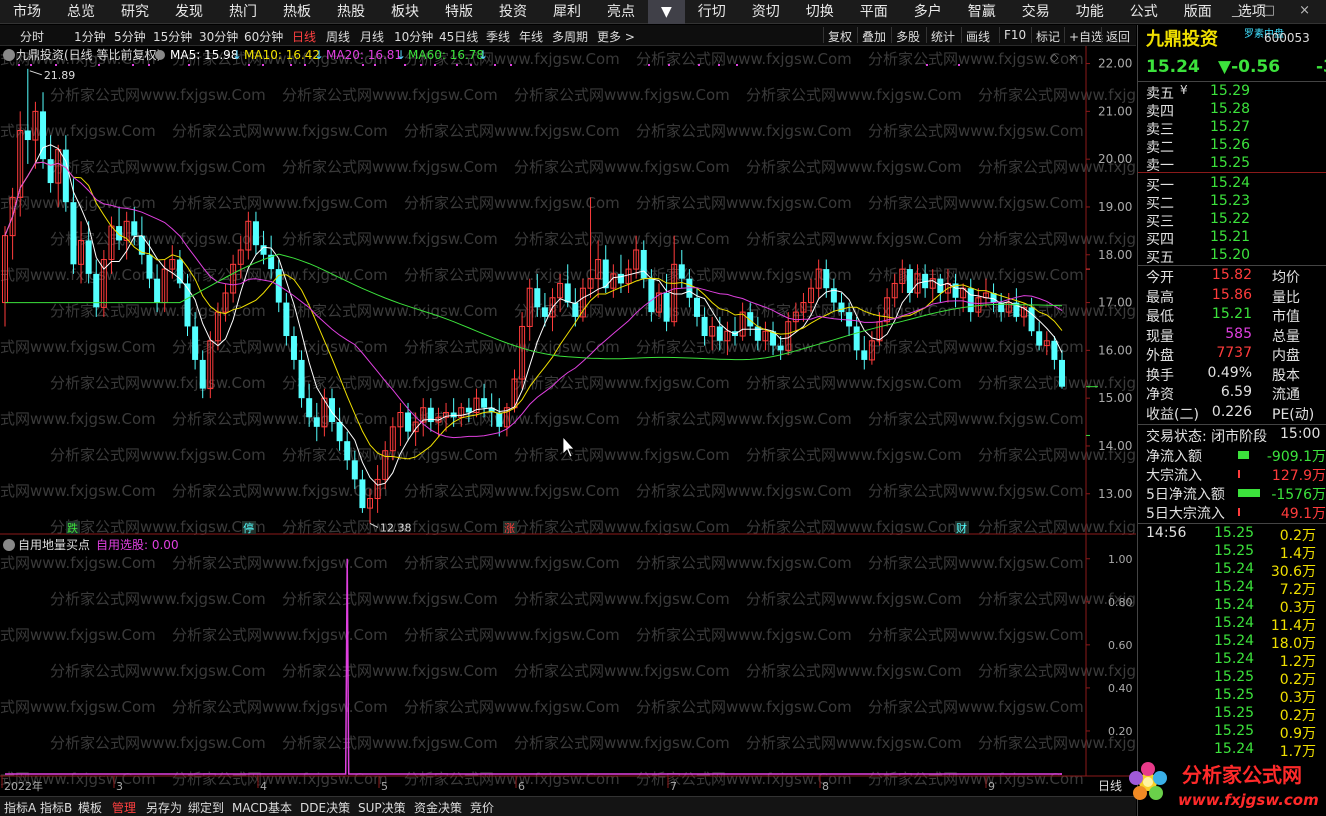 The height and width of the screenshot is (816, 1326). I want to click on bottom-tab-2: 模板, so click(90, 807).